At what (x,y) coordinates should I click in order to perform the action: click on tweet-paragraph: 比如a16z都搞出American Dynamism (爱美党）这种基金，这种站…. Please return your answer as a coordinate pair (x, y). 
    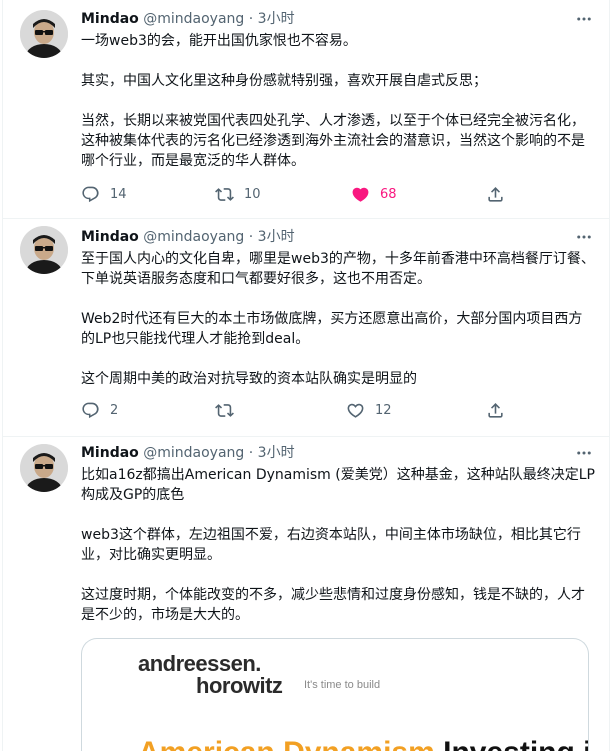
    Looking at the image, I should click on (338, 485).